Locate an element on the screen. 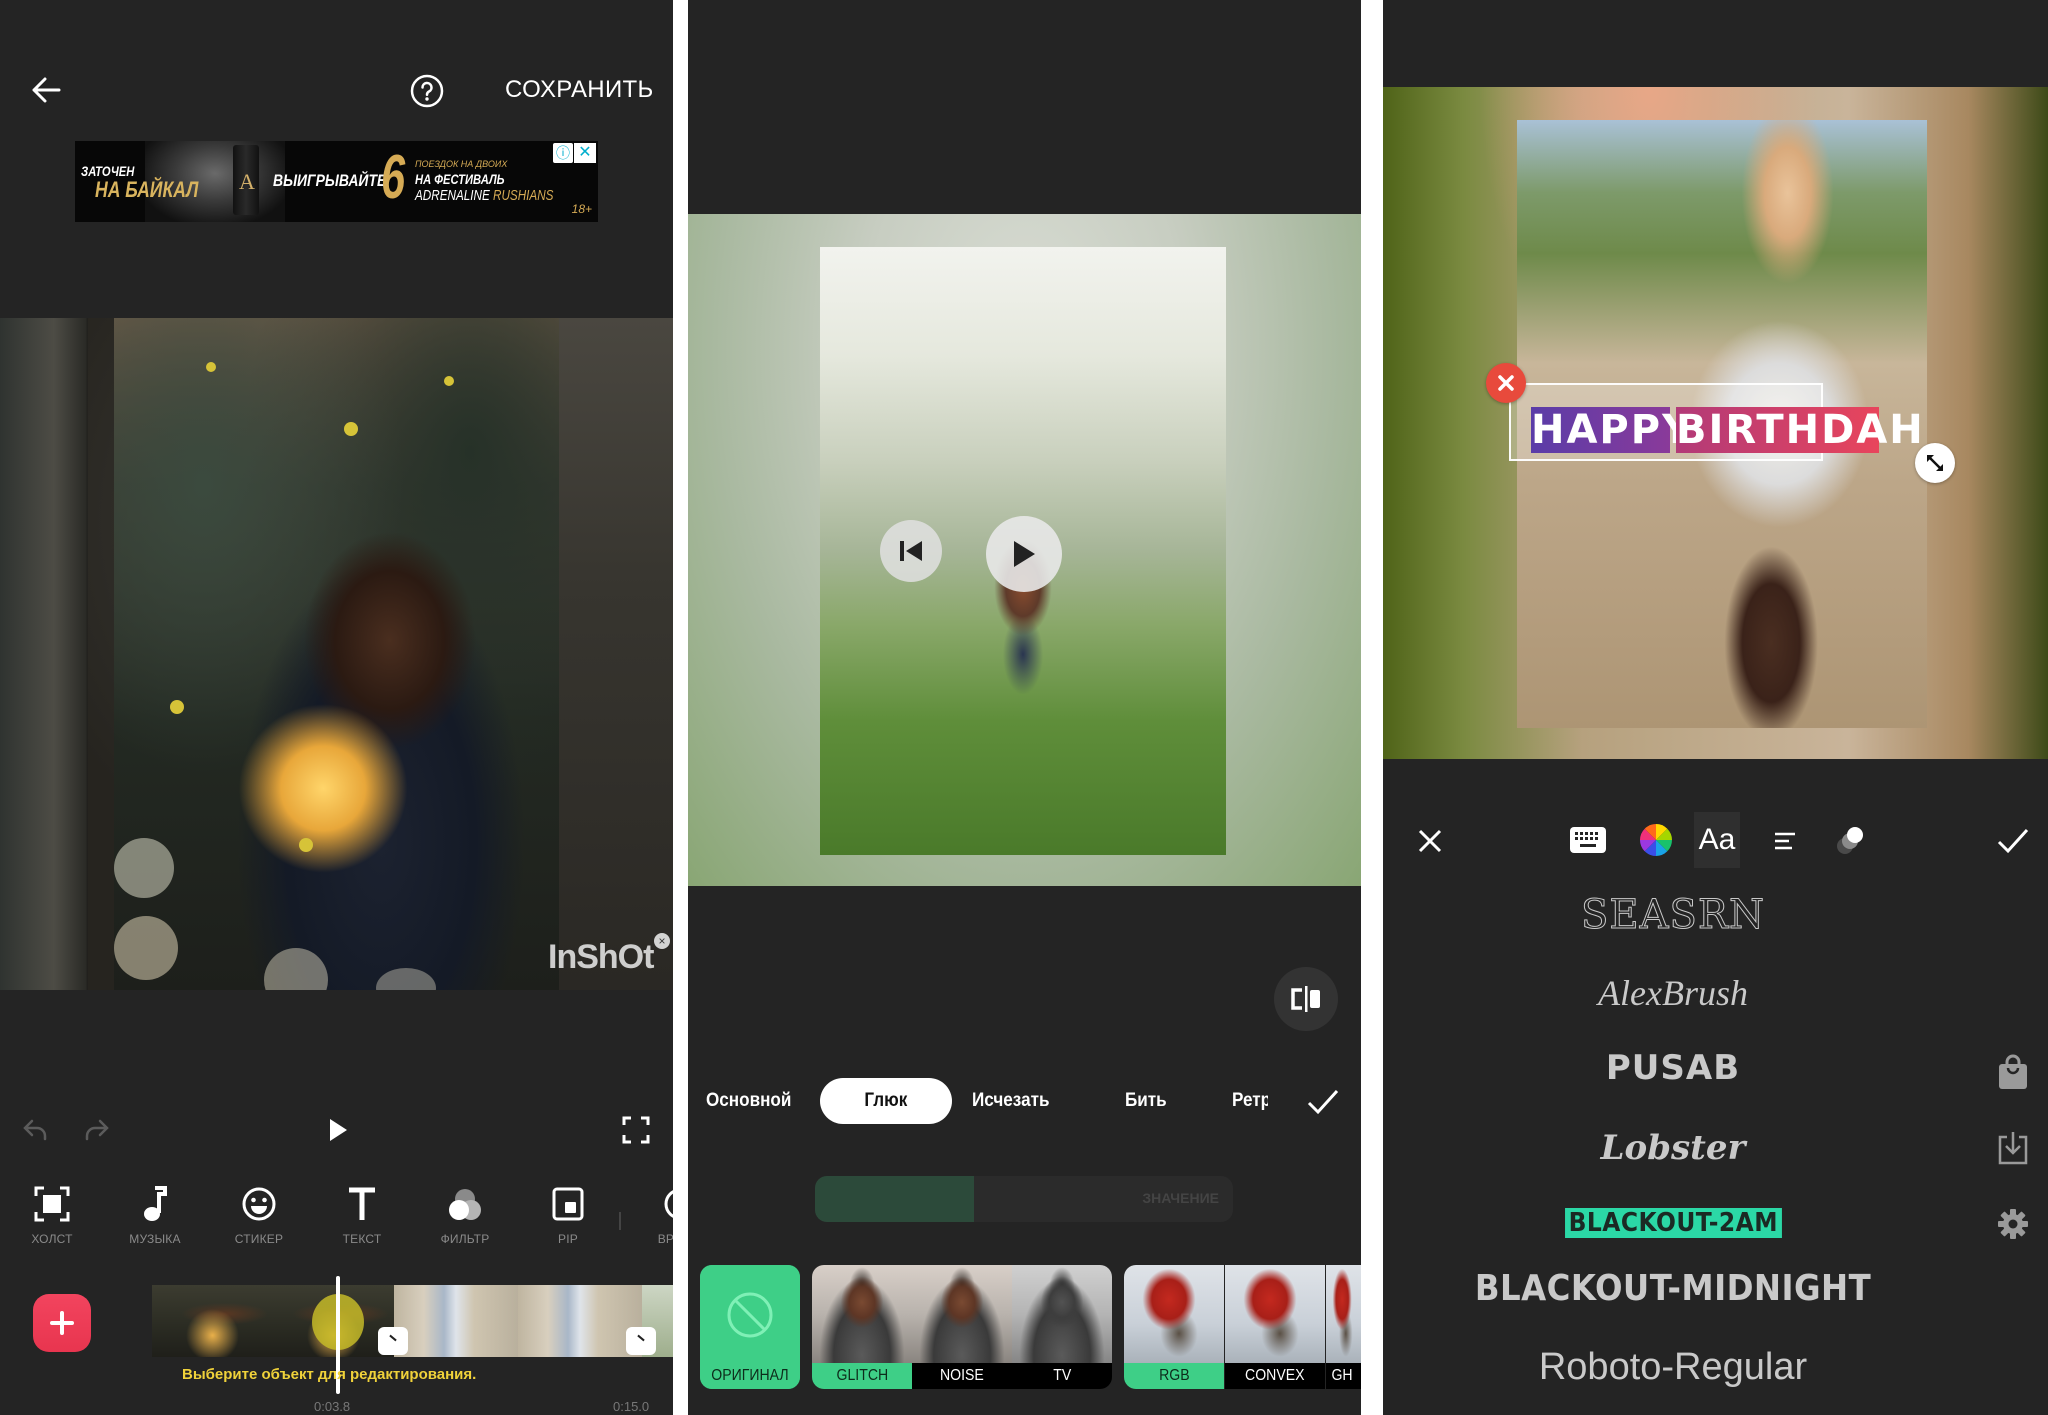 The height and width of the screenshot is (1415, 2048). compare-button is located at coordinates (1306, 999).